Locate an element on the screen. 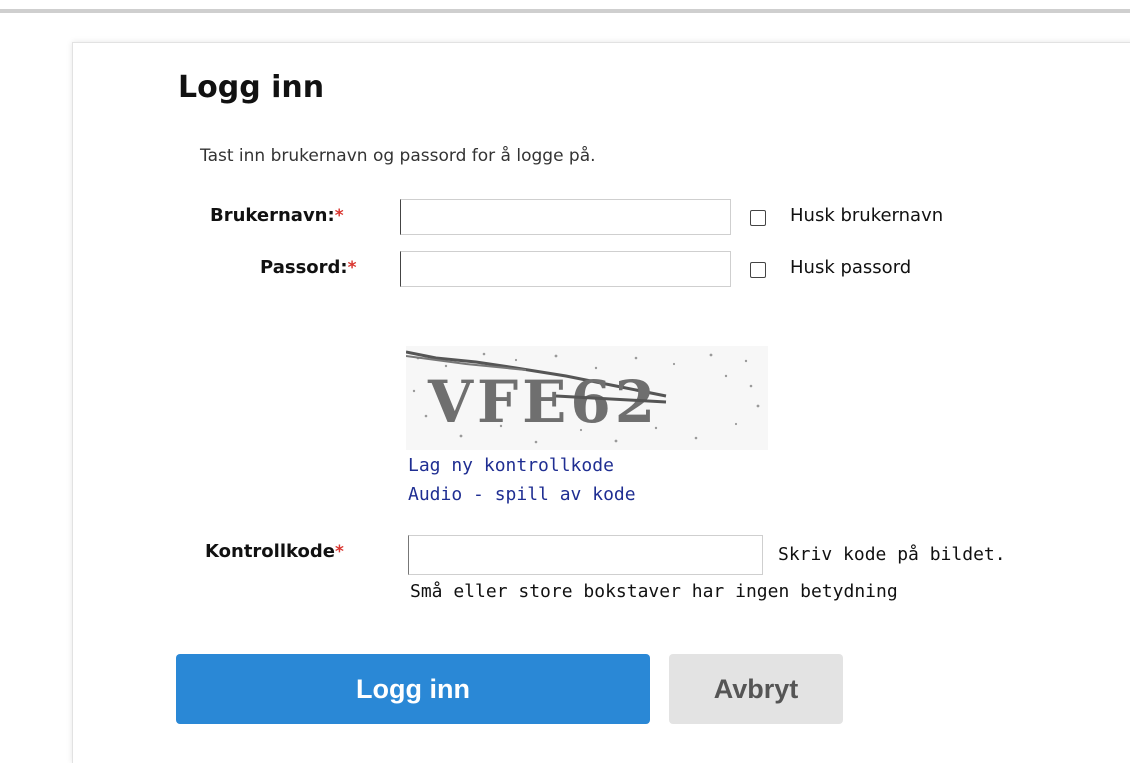  username-label: Brukernavn:* is located at coordinates (277, 215).